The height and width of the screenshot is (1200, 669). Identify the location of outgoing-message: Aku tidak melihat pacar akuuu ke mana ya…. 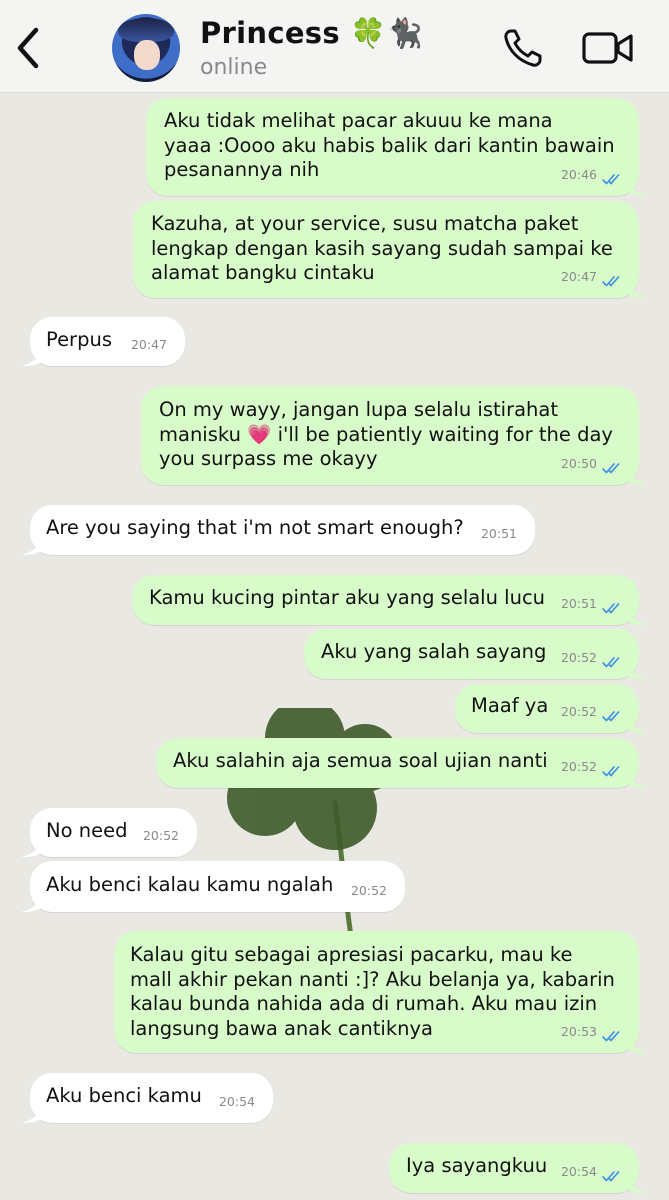
(397, 147).